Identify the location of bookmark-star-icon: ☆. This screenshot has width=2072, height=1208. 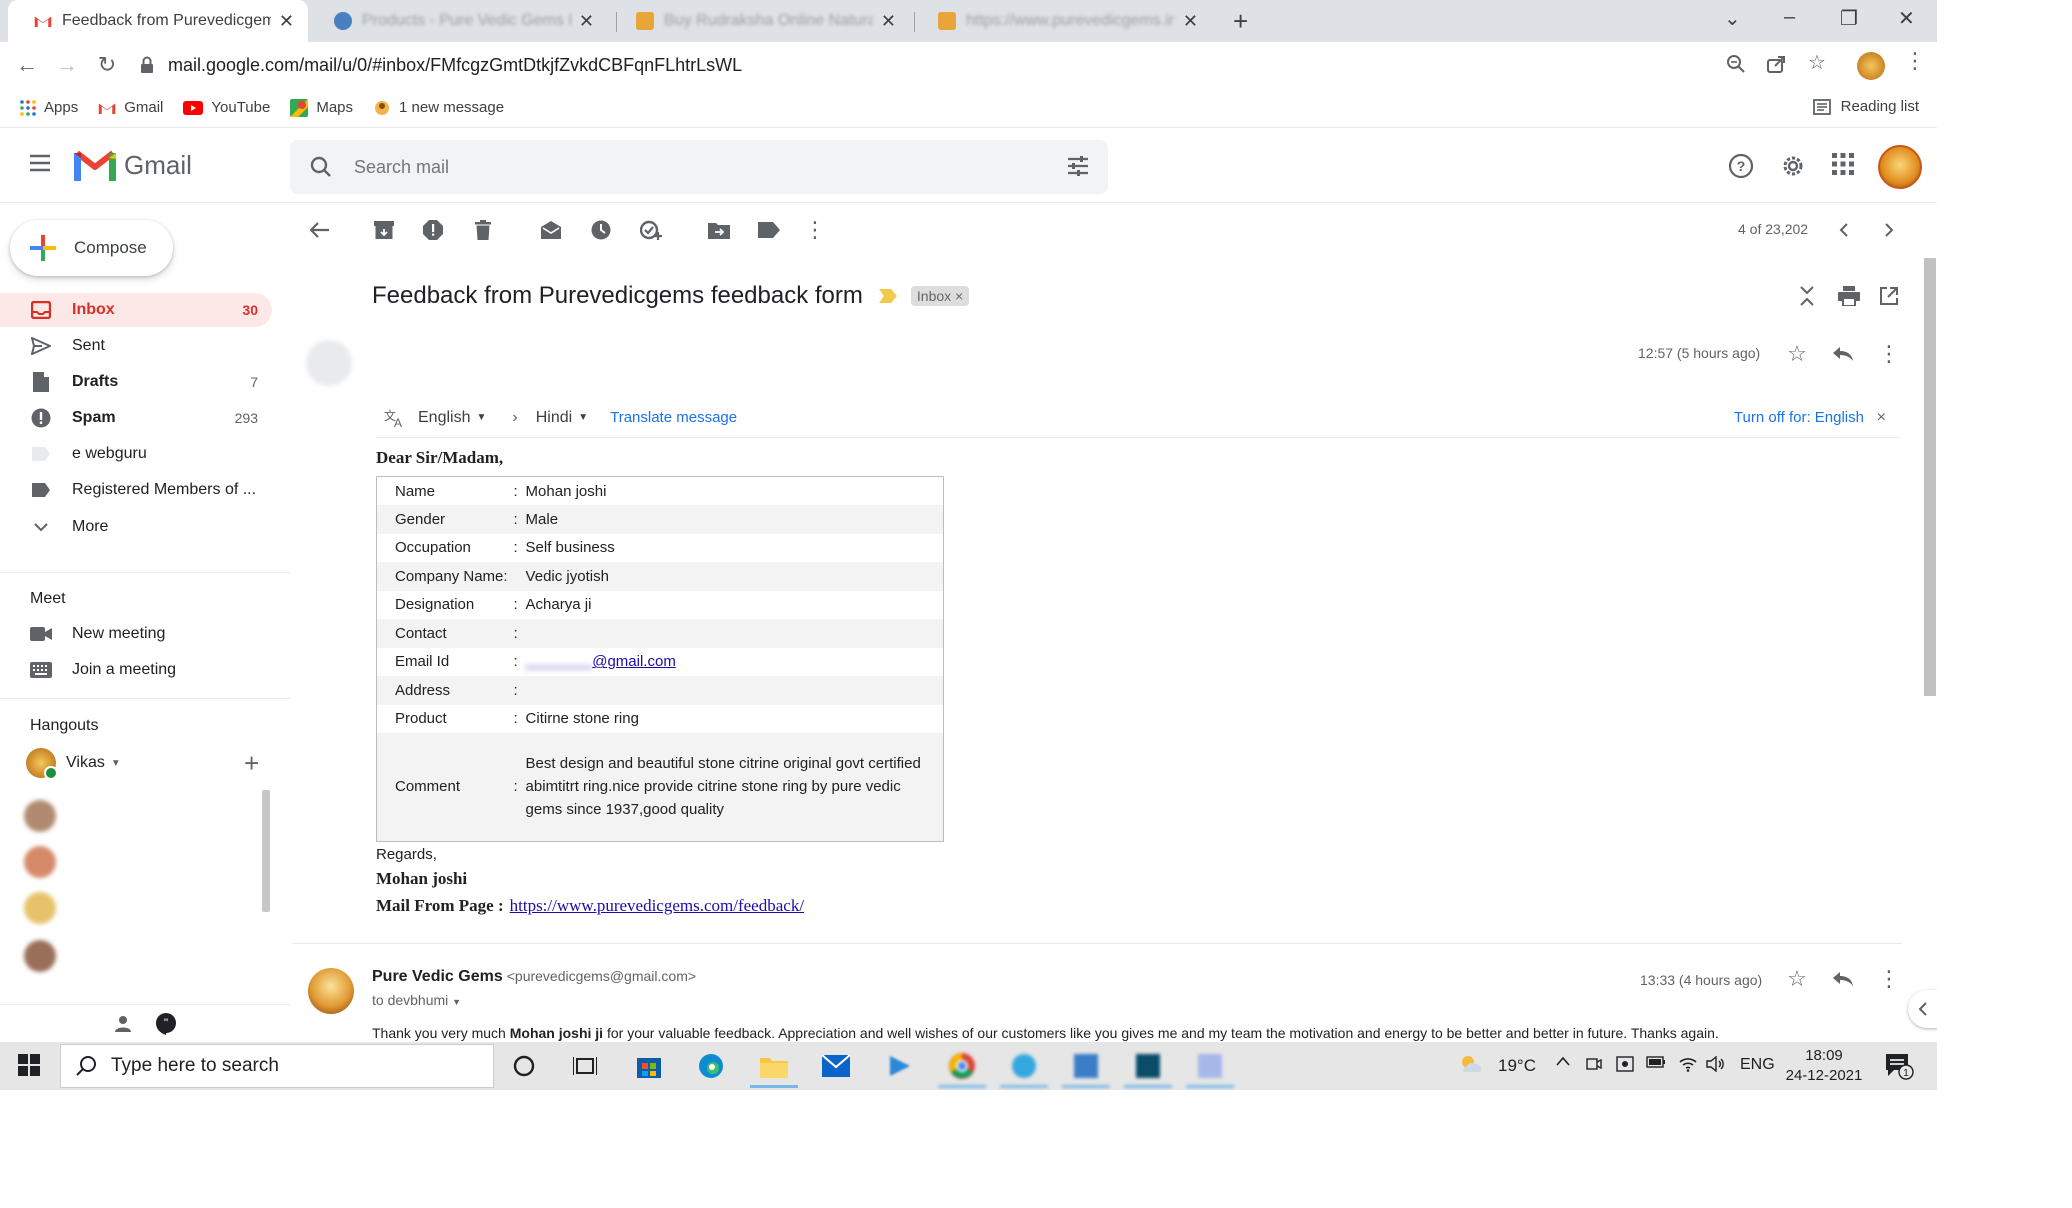
(1817, 62).